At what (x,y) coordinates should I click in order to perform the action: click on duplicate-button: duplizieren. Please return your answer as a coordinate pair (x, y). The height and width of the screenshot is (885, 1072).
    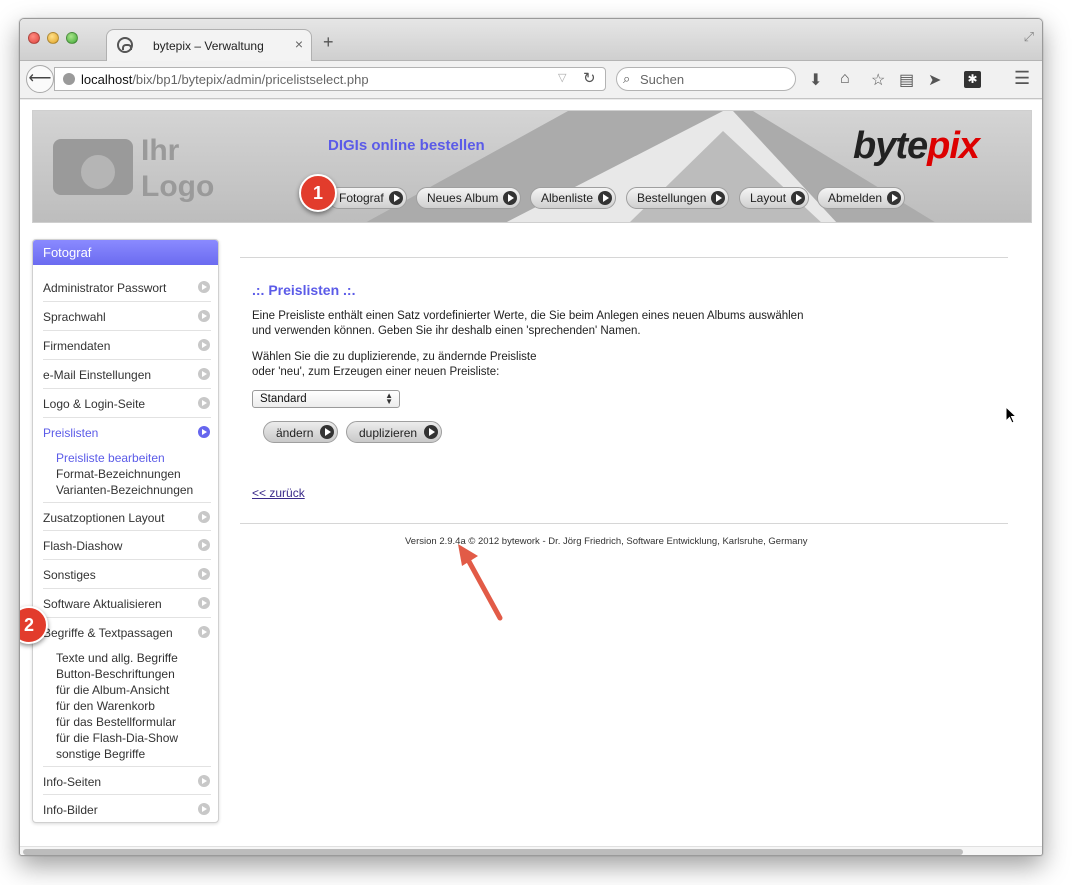
    Looking at the image, I should click on (394, 432).